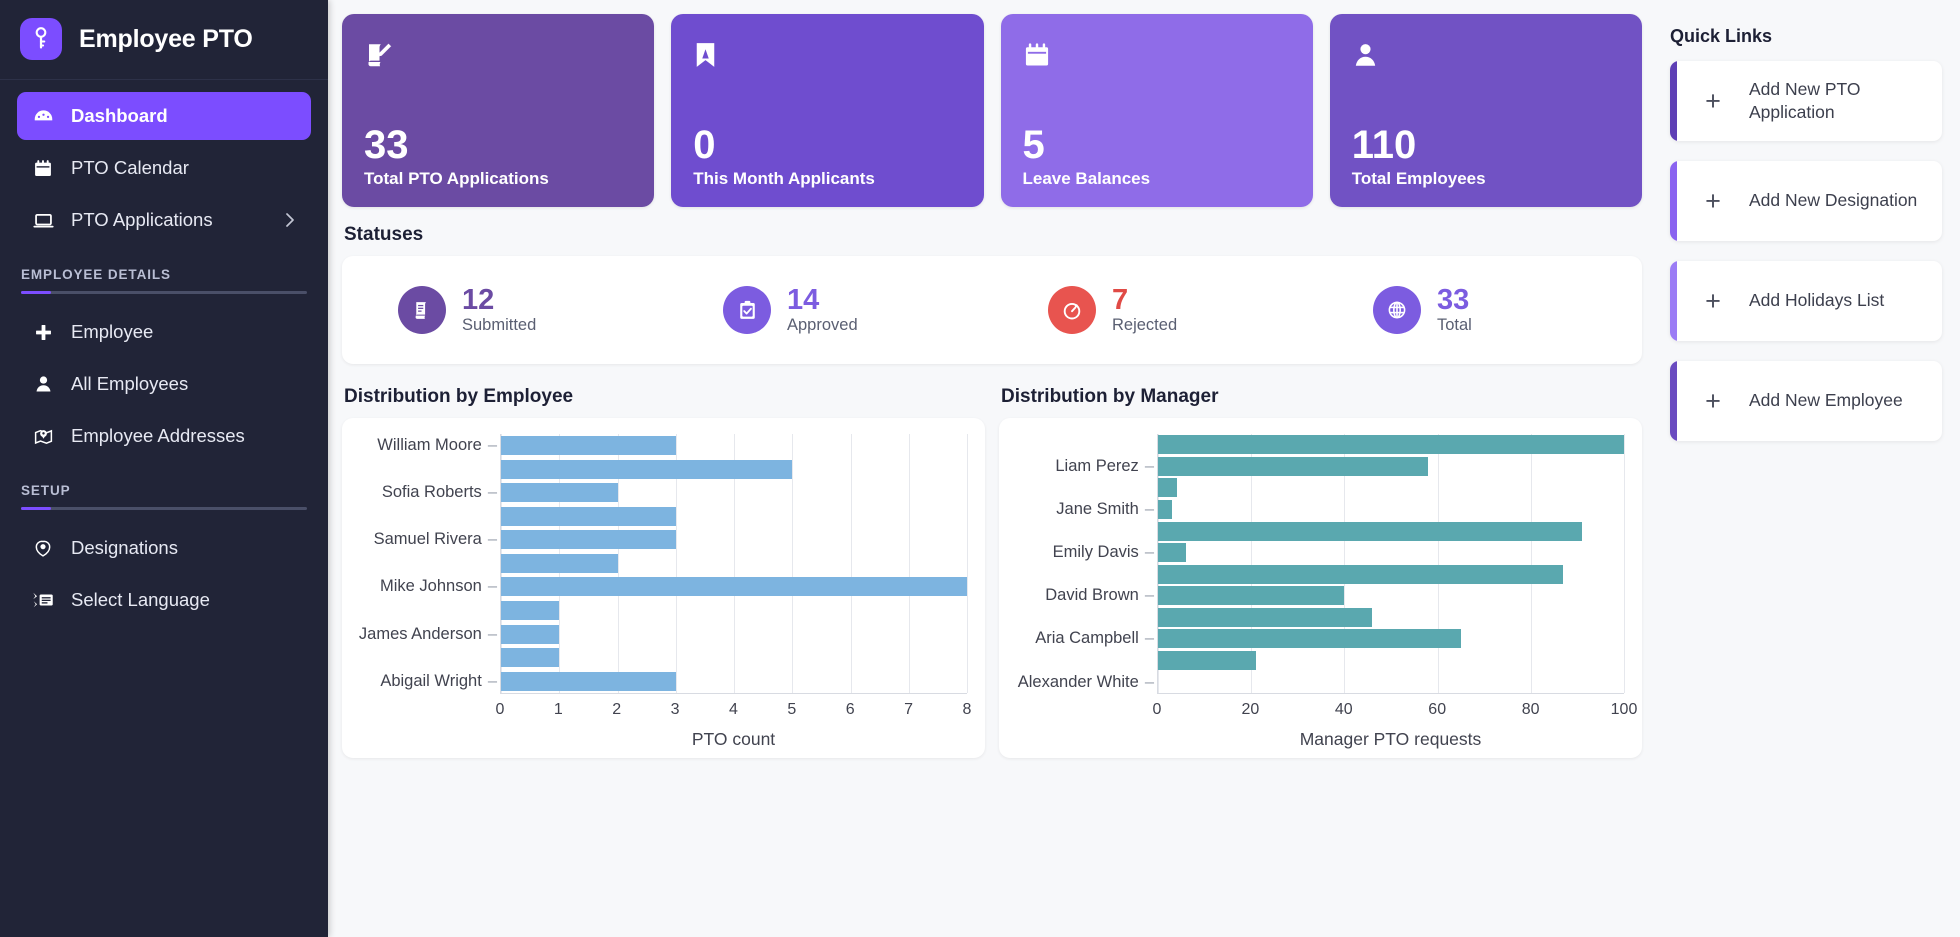  Describe the element at coordinates (164, 220) in the screenshot. I see `sidebar-item-pto-applications: PTO Applications` at that location.